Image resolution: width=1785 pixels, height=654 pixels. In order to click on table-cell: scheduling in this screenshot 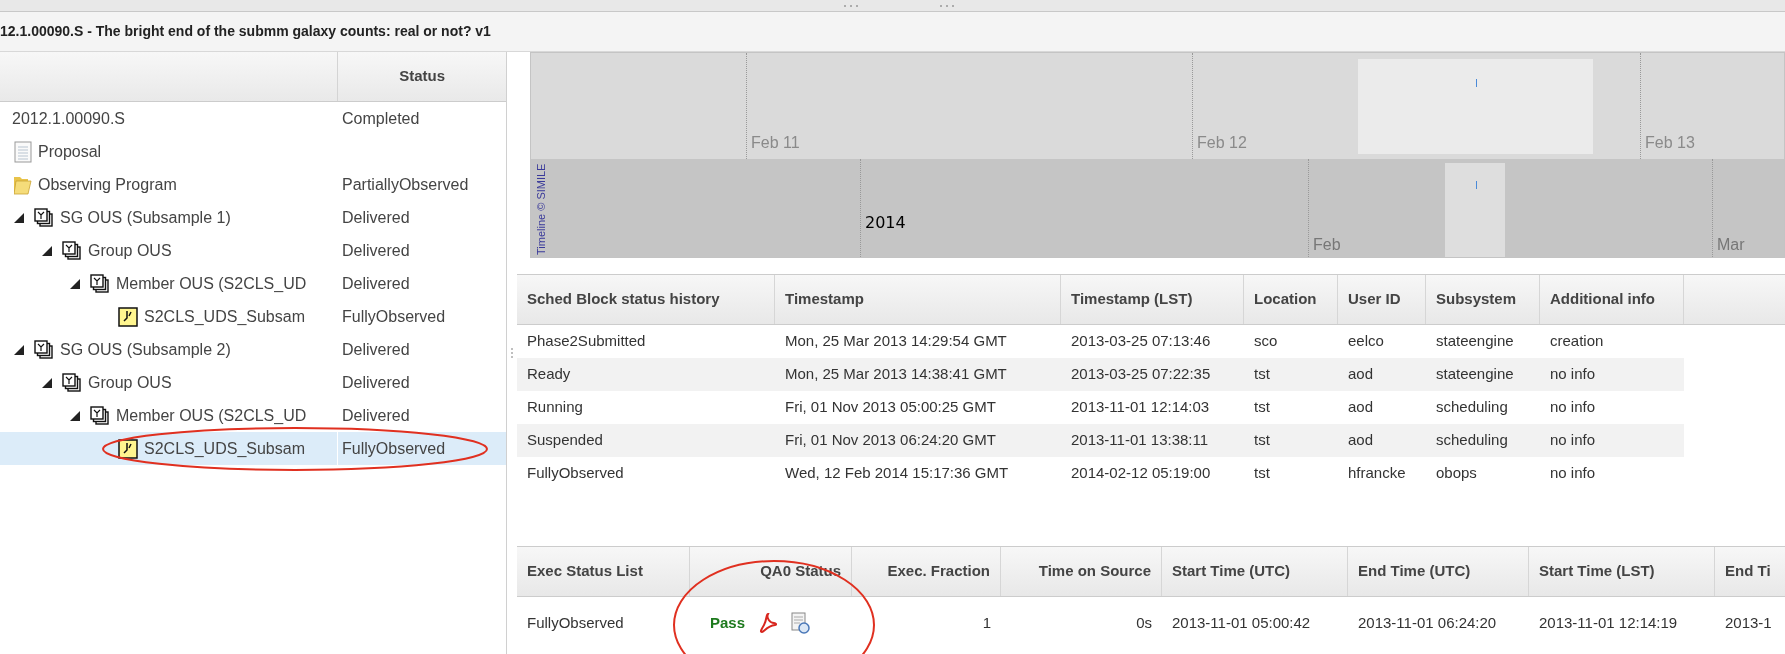, I will do `click(1483, 440)`.